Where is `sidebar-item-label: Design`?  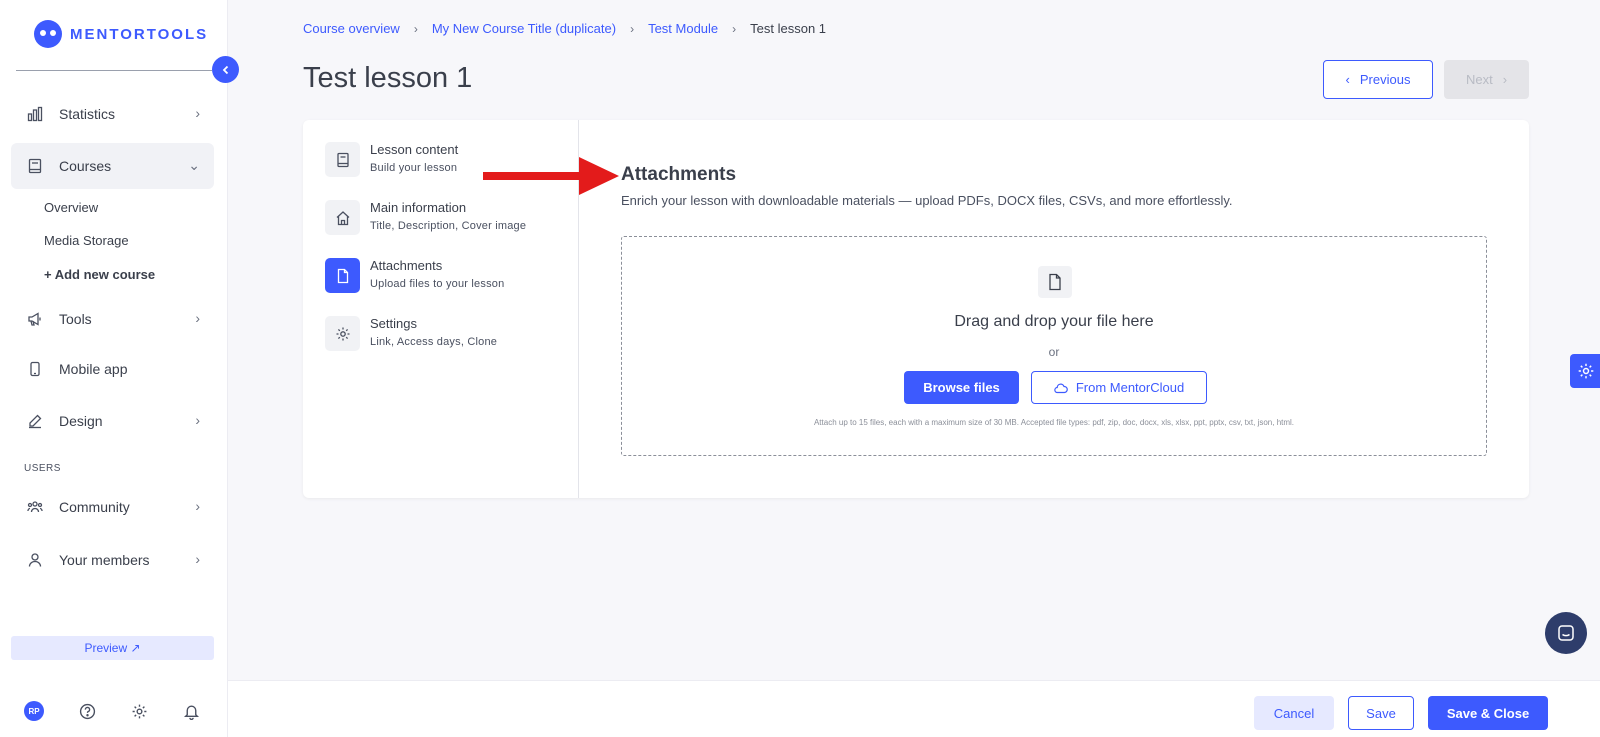
sidebar-item-label: Design is located at coordinates (81, 421).